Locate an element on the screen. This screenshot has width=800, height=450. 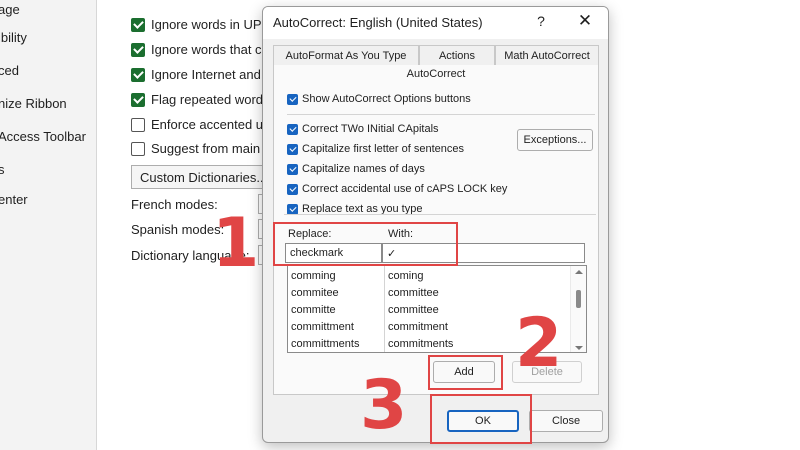
nav-item-trust-center: enter is located at coordinates (14, 199).